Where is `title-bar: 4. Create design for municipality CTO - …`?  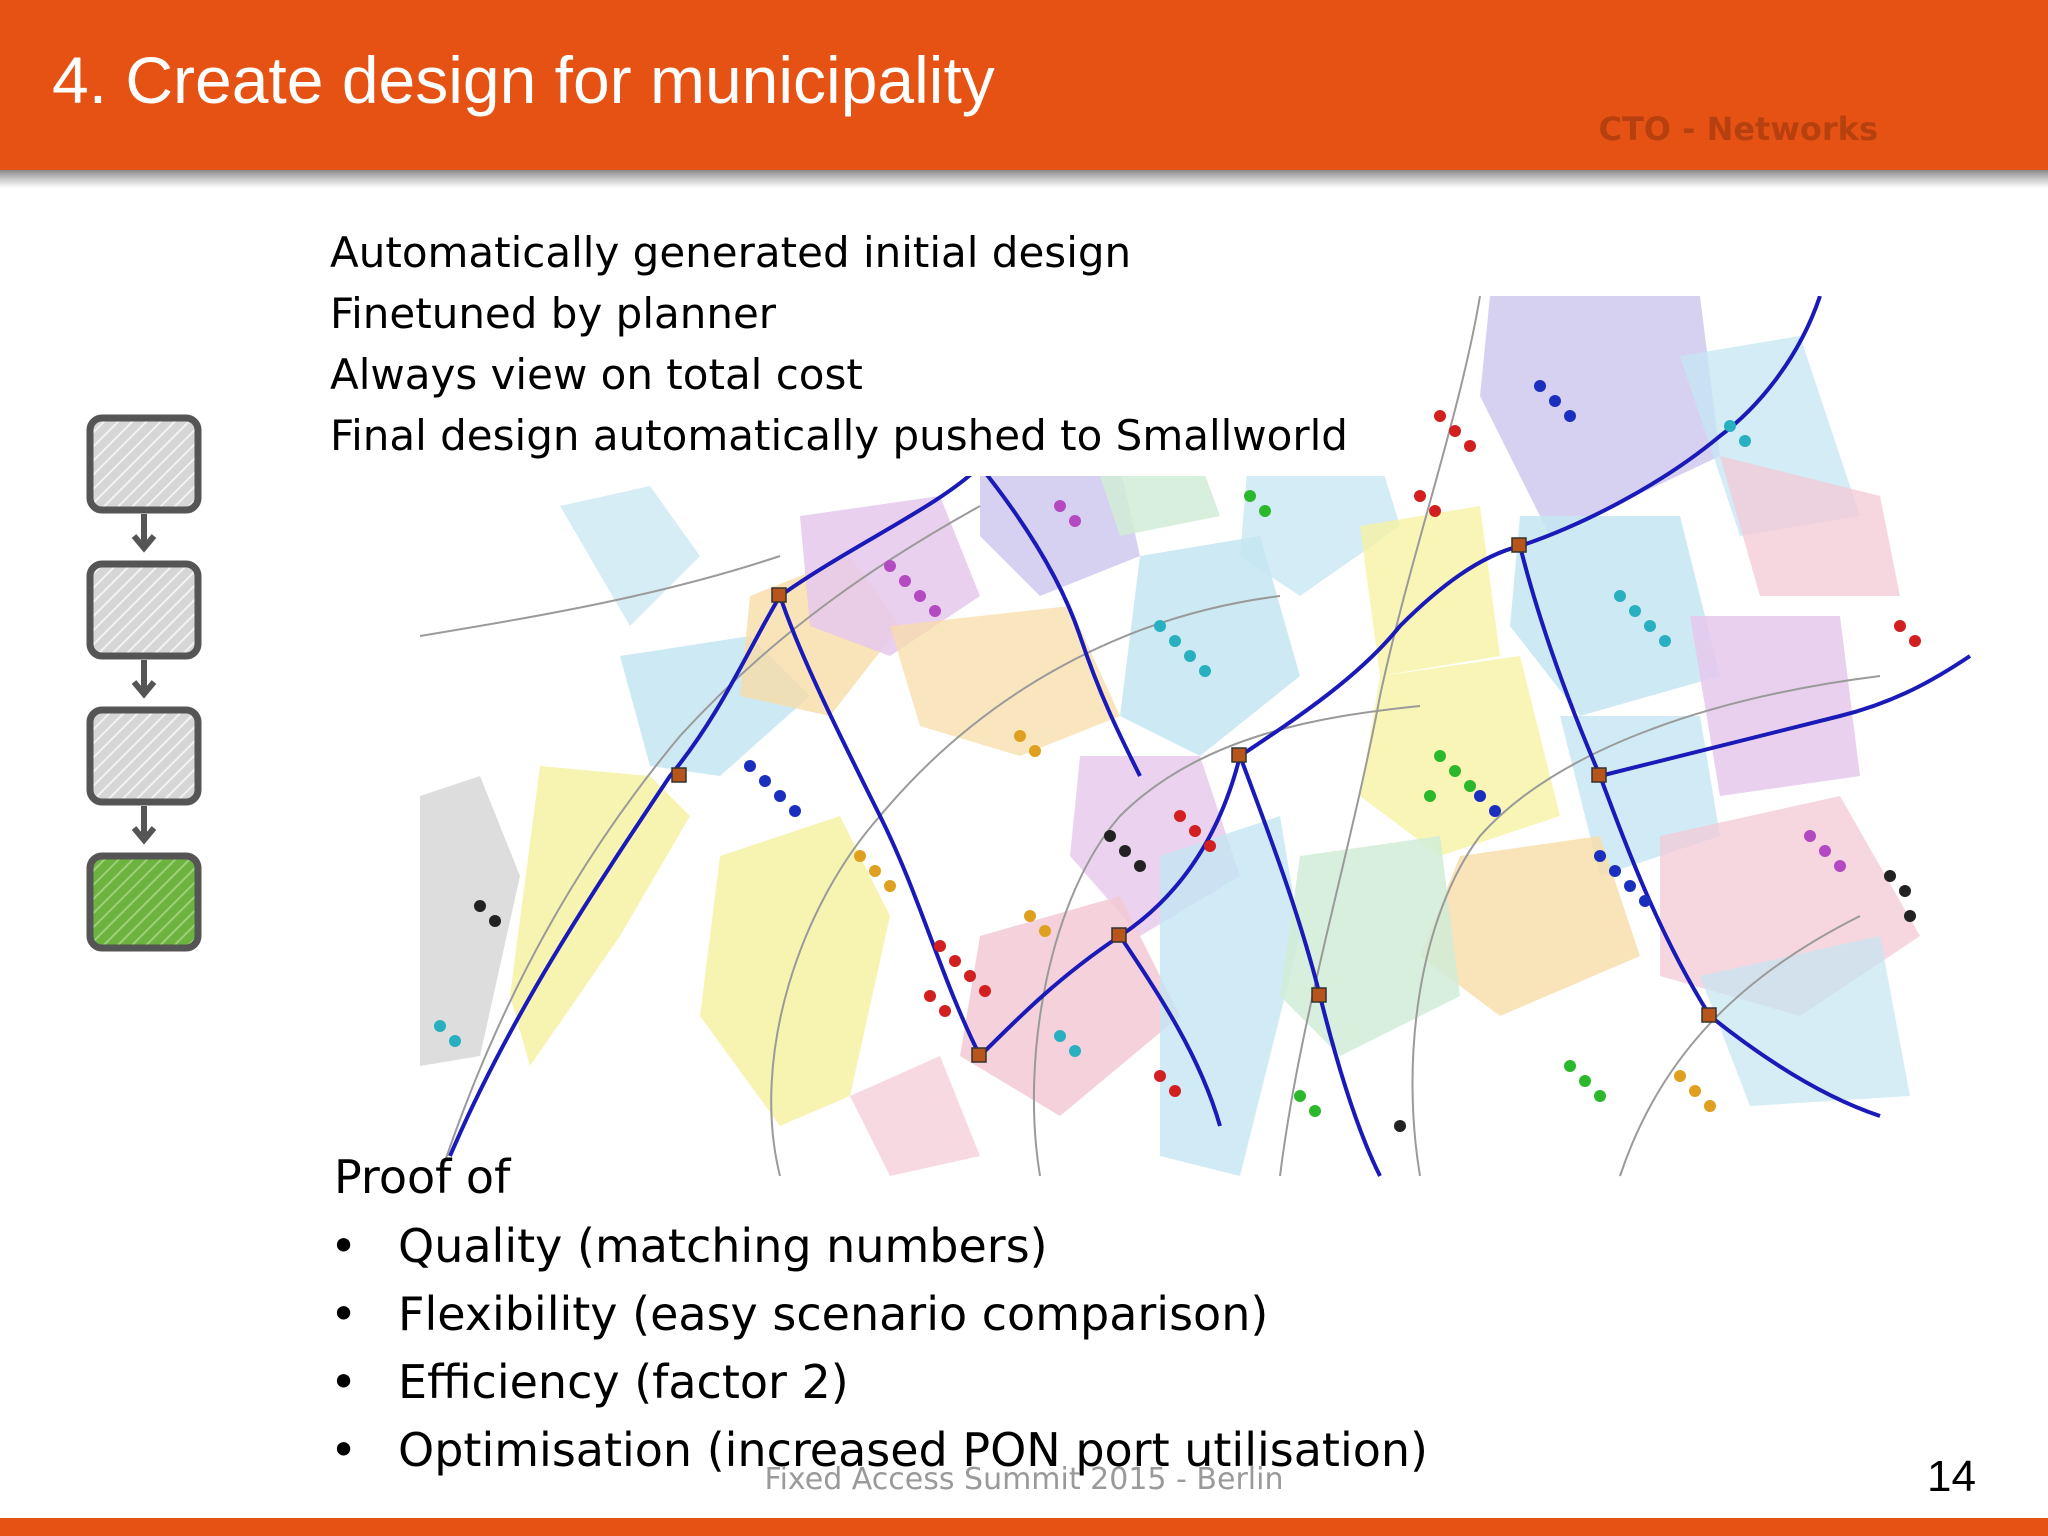 title-bar: 4. Create design for municipality CTO - … is located at coordinates (1024, 85).